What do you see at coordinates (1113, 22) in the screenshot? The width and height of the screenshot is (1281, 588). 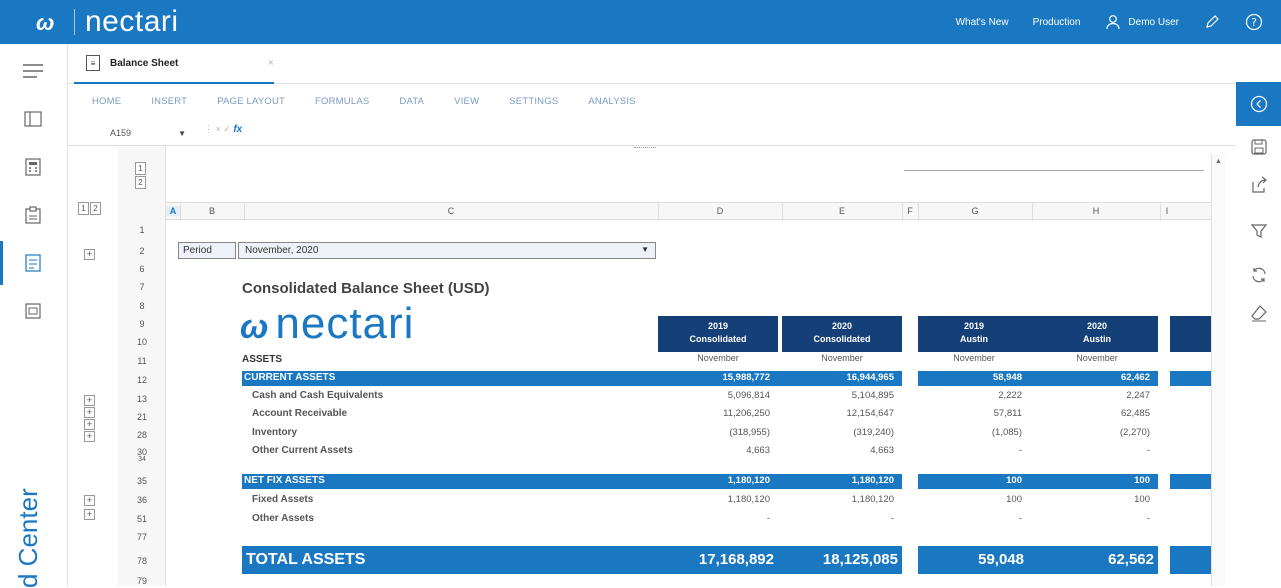 I see `user-icon` at bounding box center [1113, 22].